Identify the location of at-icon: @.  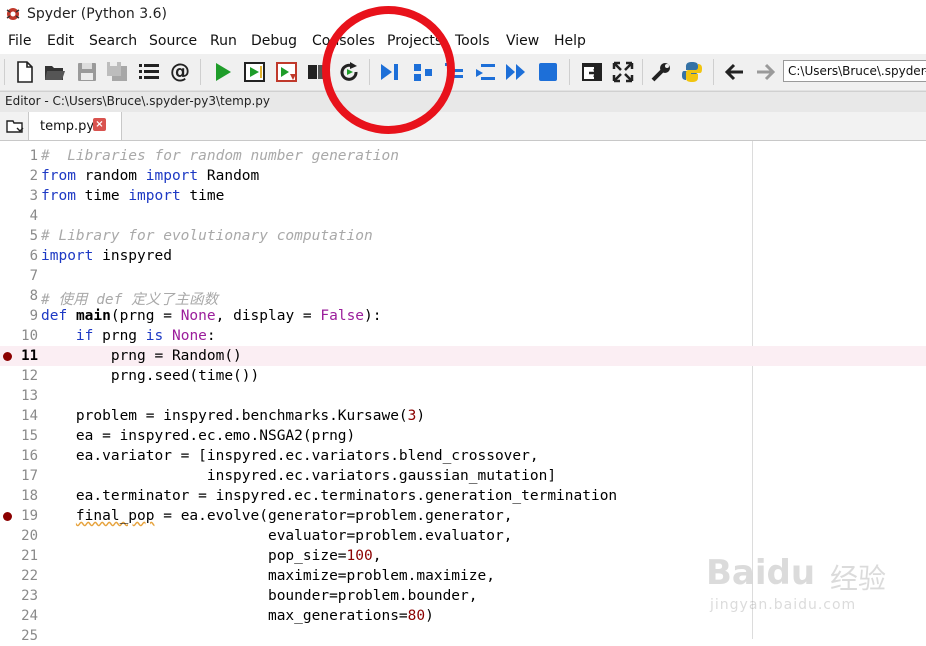
(180, 72).